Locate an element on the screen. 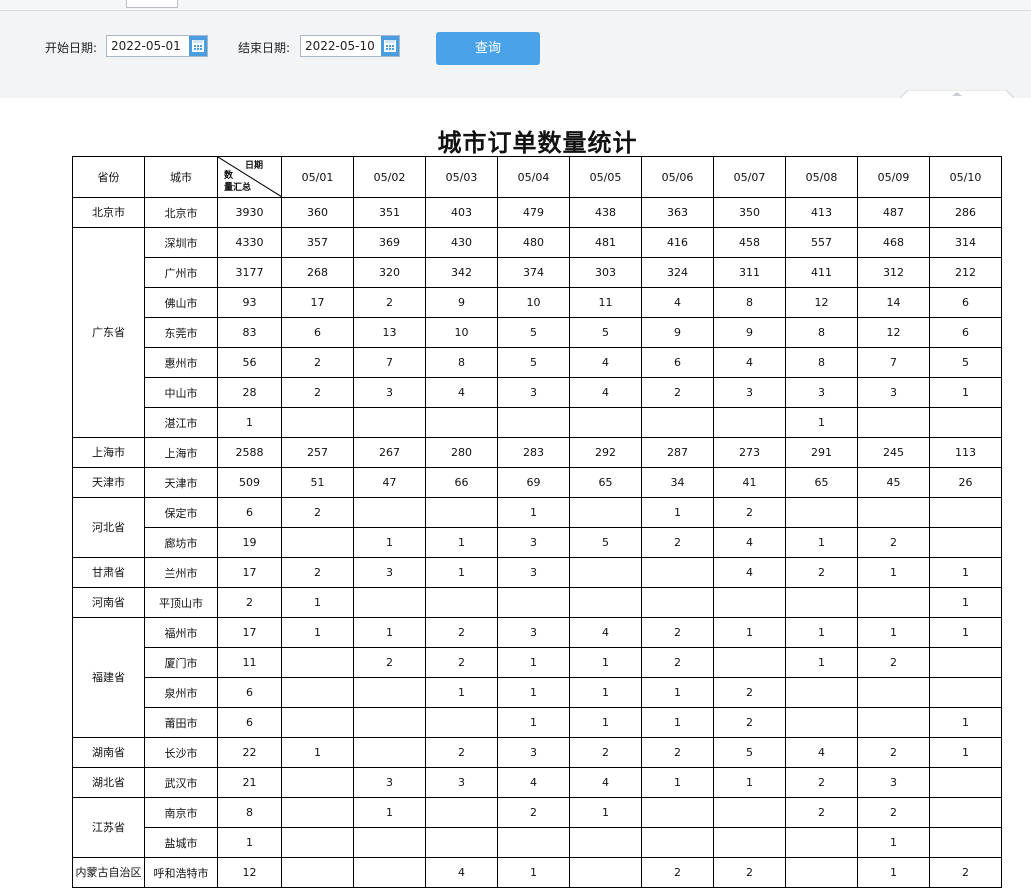 This screenshot has width=1031, height=888. province-cell: 甘肃省 is located at coordinates (108, 572).